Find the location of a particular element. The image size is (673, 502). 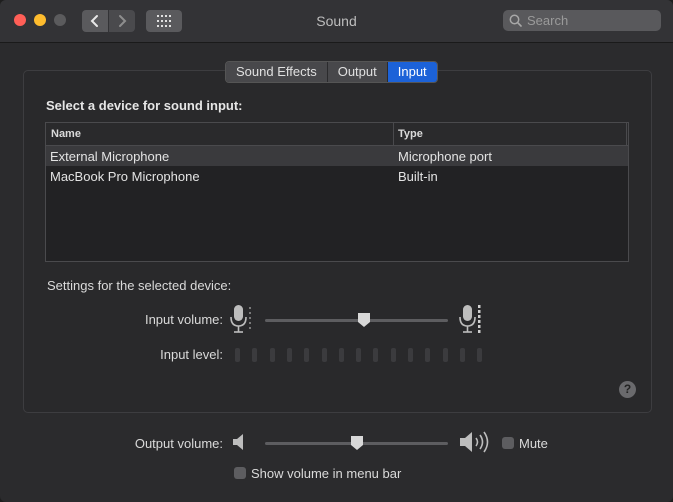

column-header-name: Name is located at coordinates (66, 134).